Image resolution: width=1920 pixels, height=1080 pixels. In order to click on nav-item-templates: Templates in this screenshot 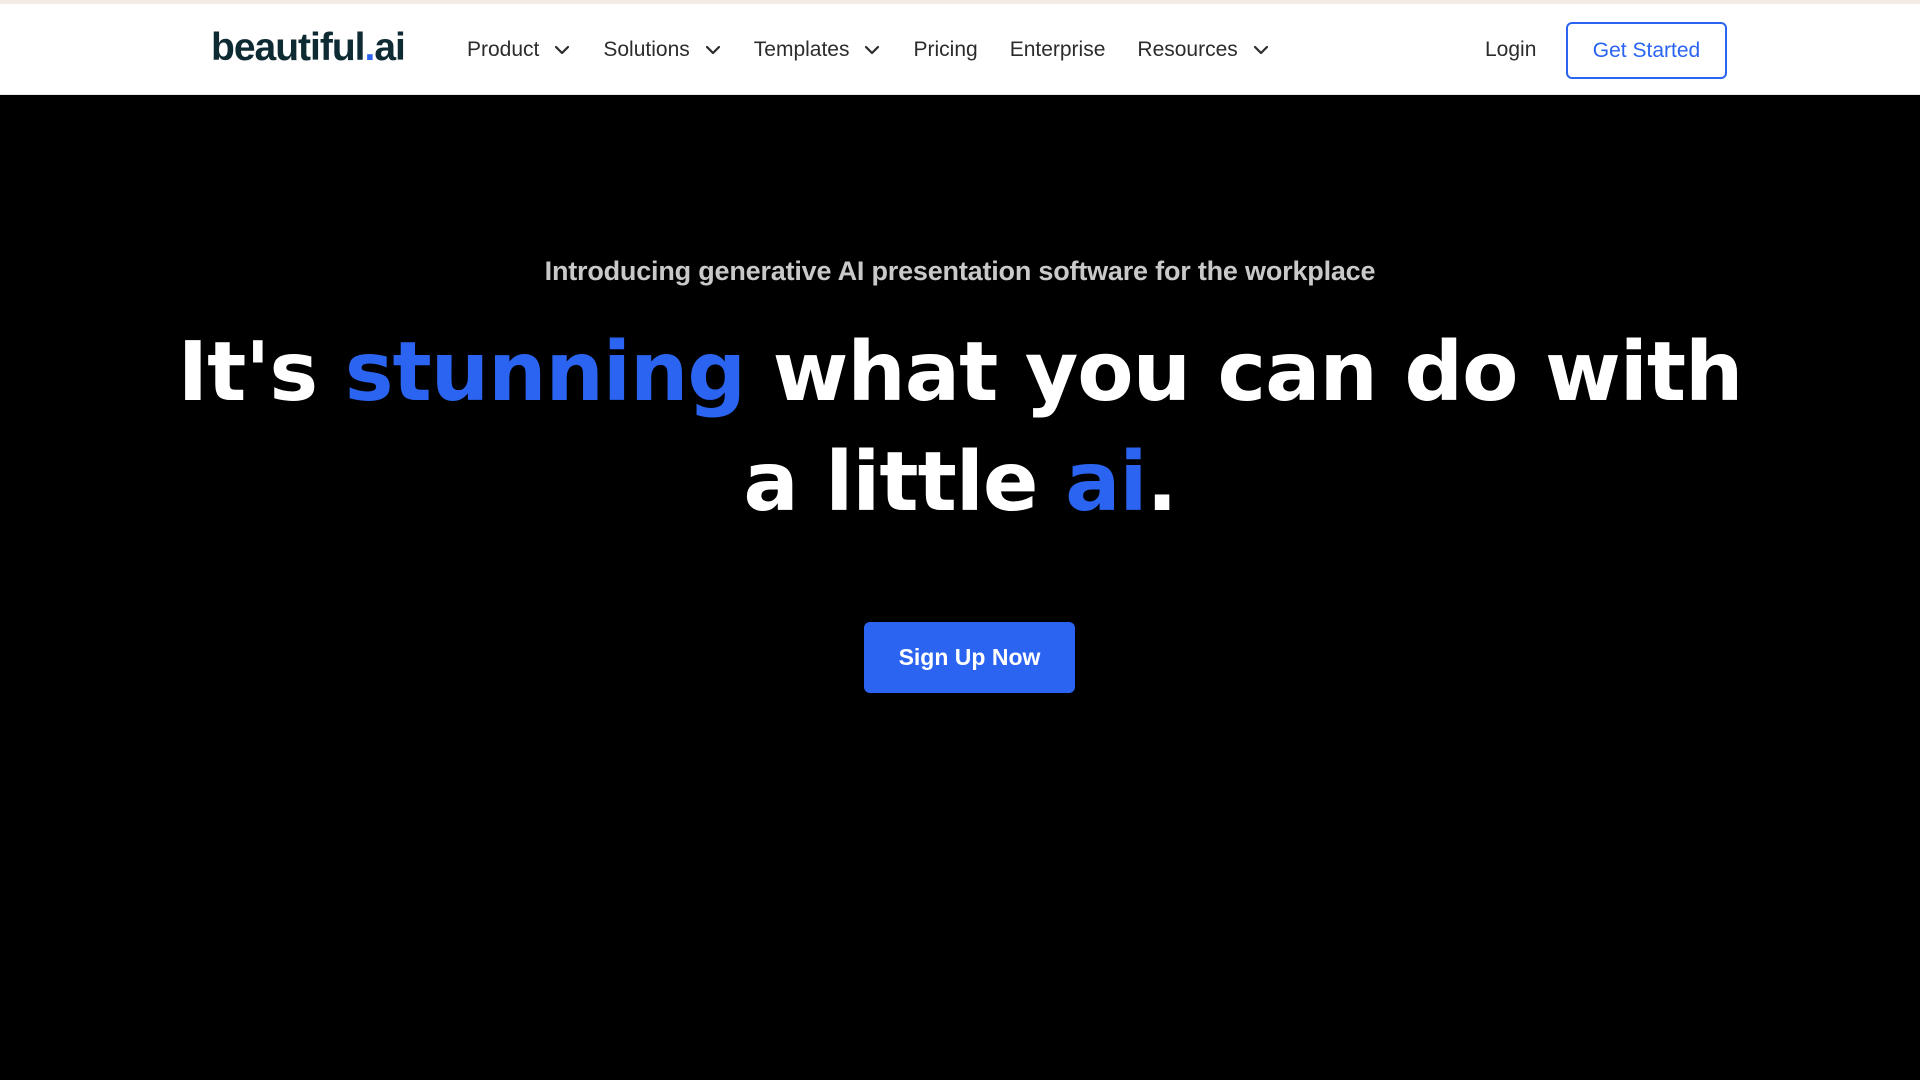, I will do `click(818, 50)`.